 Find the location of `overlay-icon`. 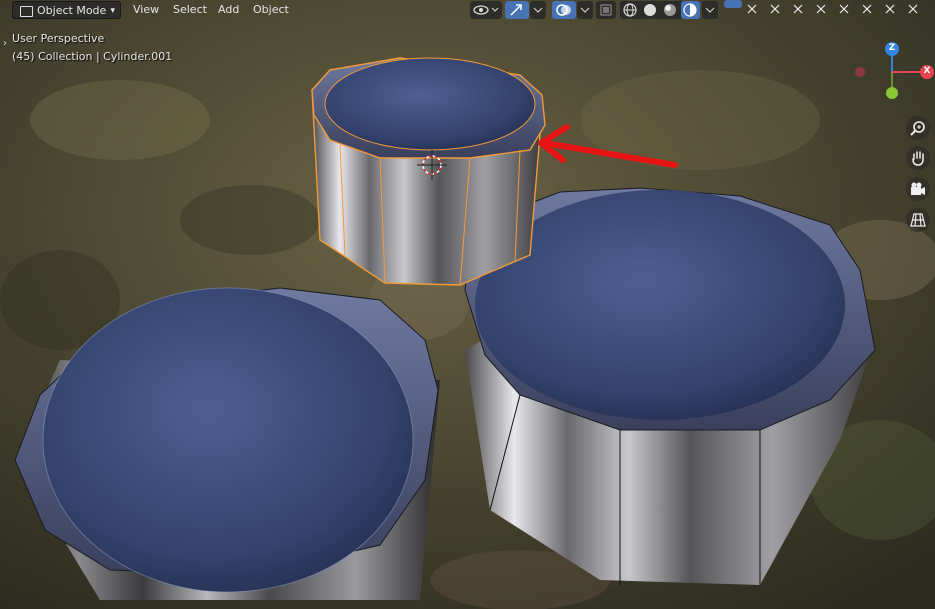

overlay-icon is located at coordinates (563, 10).